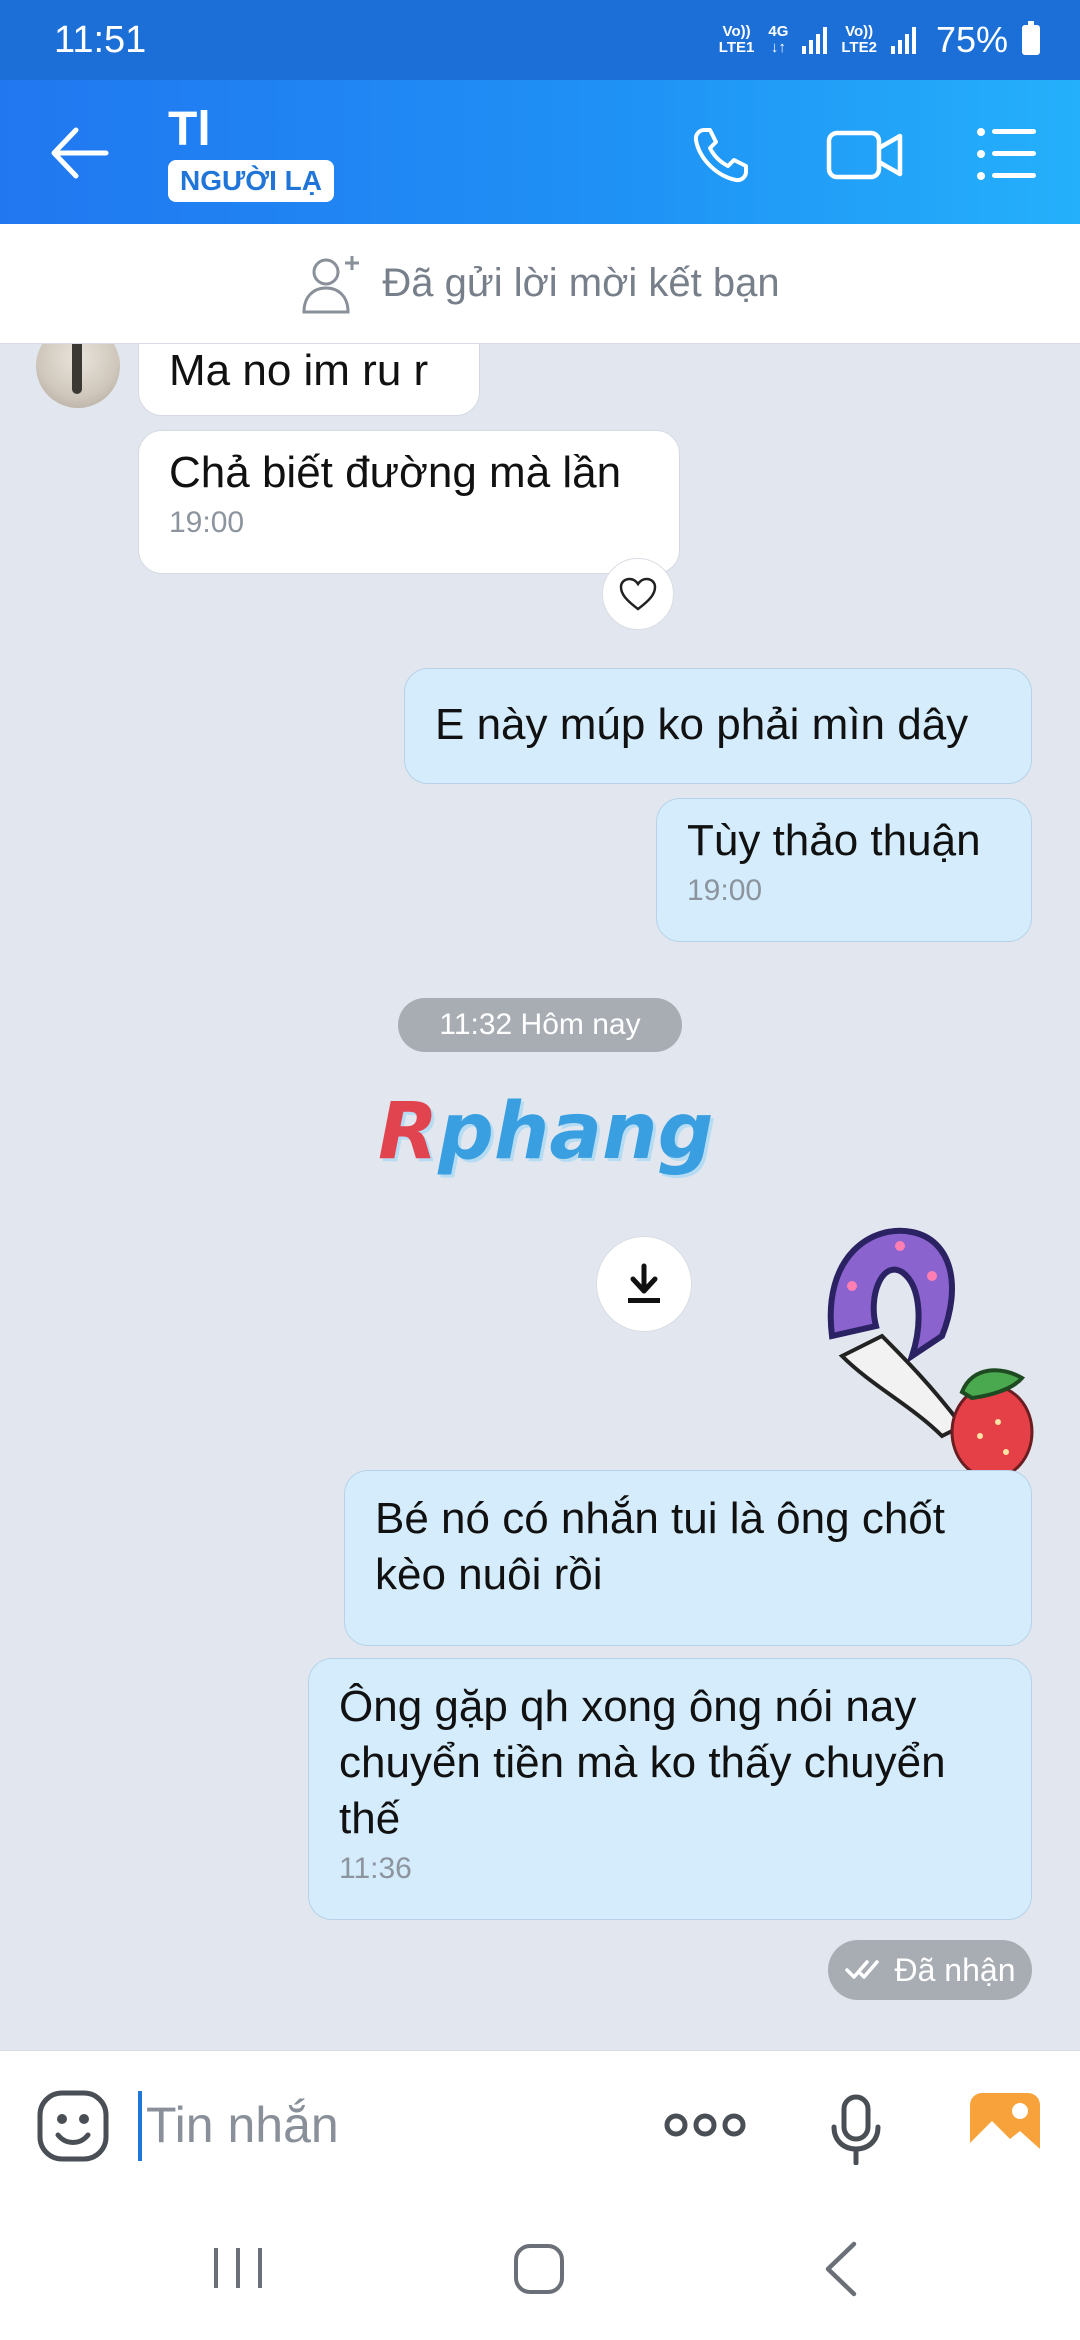 The image size is (1080, 2340). Describe the element at coordinates (1007, 154) in the screenshot. I see `menu-icon` at that location.